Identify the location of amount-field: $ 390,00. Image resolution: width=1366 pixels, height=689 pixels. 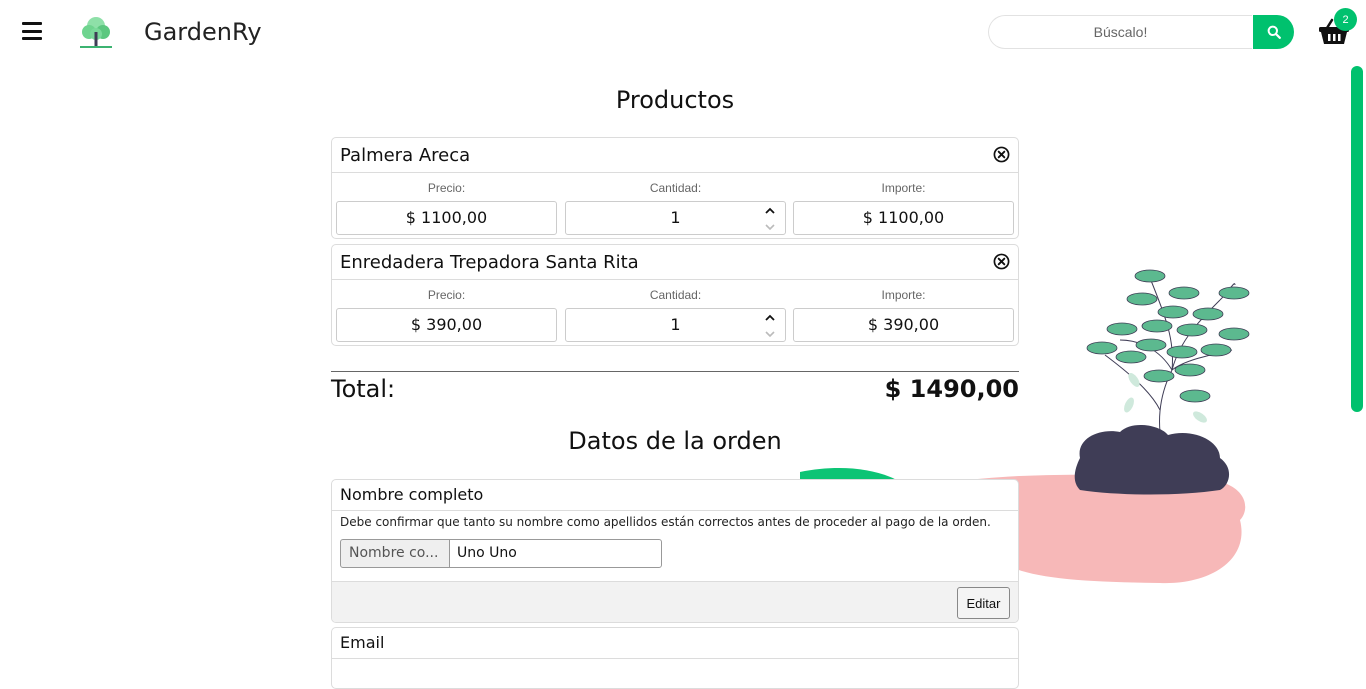
(903, 325).